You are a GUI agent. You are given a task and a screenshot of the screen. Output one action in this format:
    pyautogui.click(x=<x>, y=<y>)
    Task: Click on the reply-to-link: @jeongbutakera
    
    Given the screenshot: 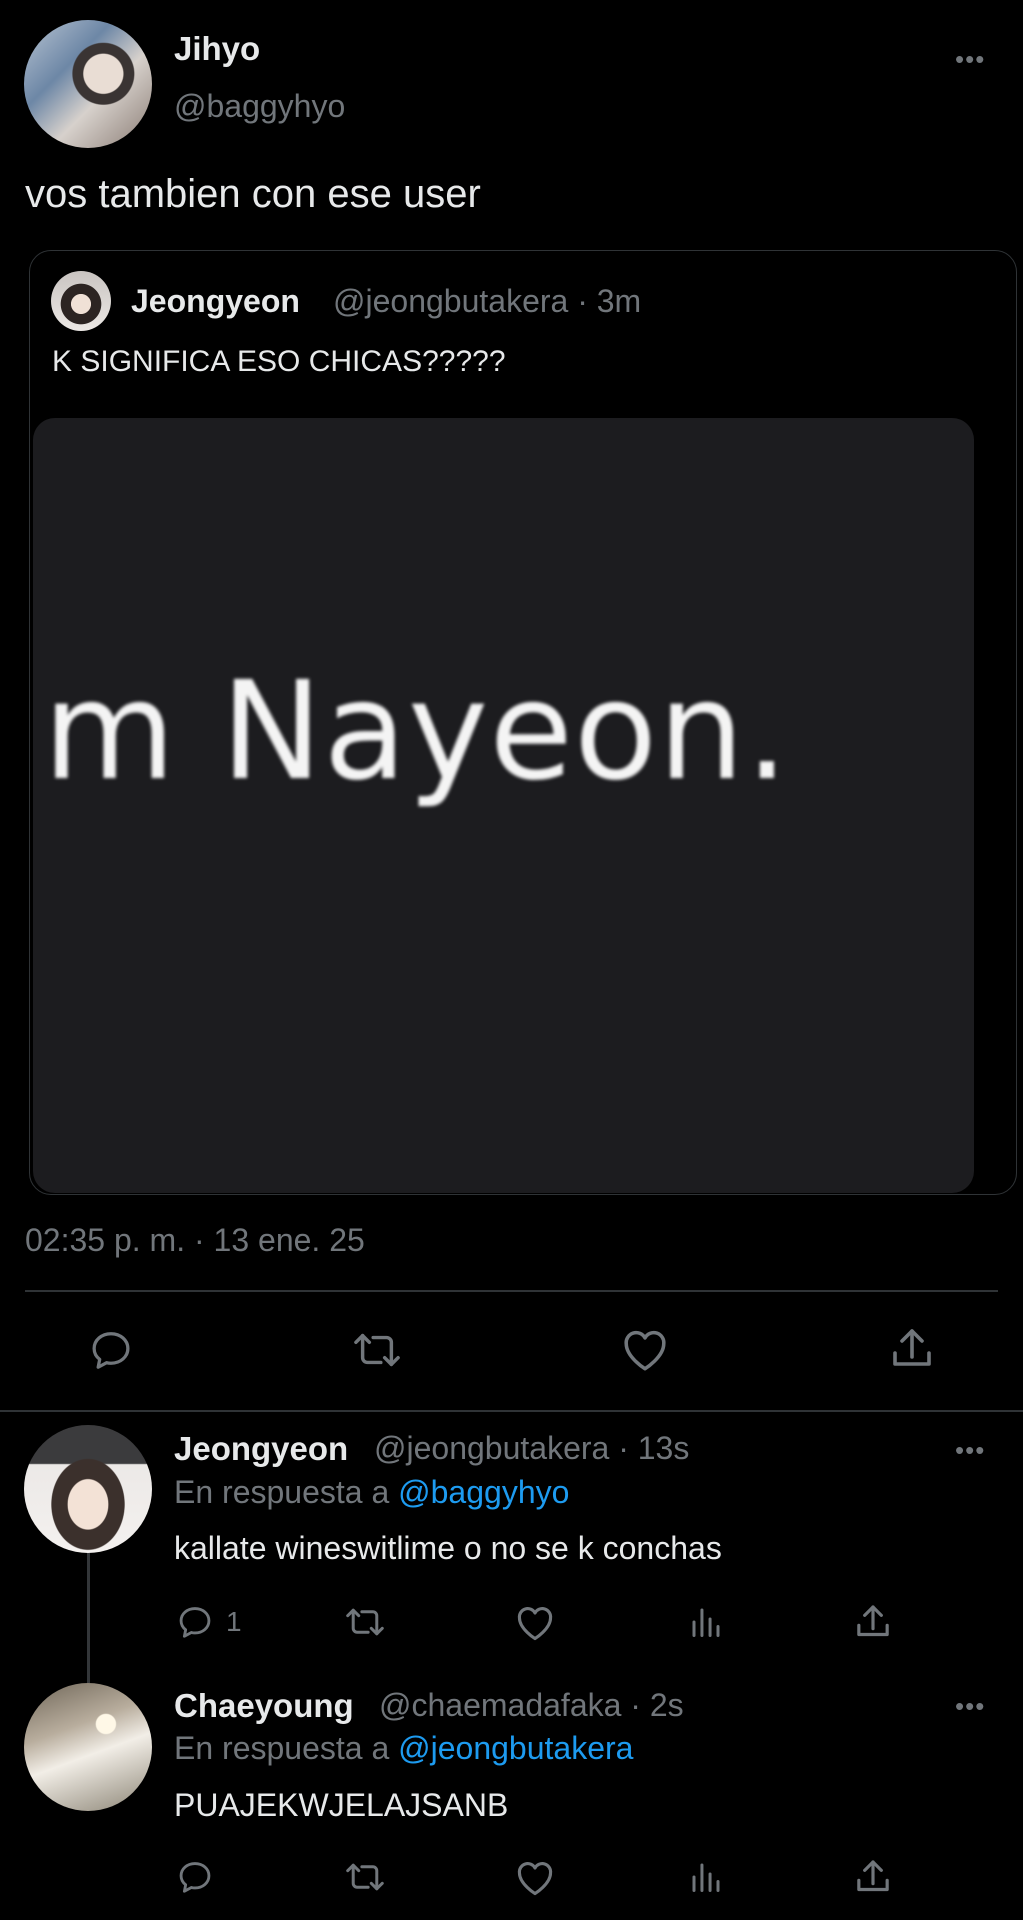 What is the action you would take?
    pyautogui.click(x=515, y=1748)
    